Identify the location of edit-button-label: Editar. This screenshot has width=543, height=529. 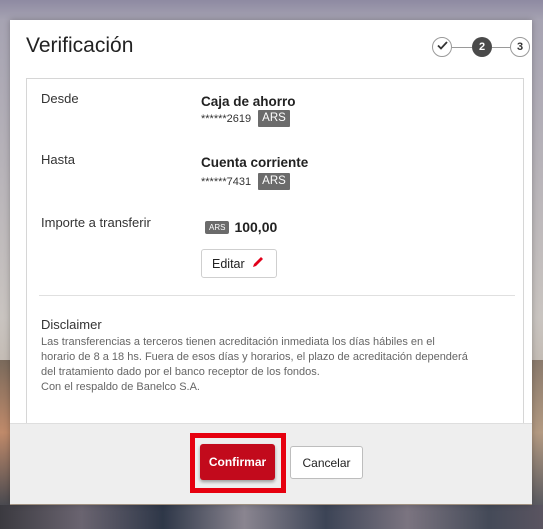
(228, 263).